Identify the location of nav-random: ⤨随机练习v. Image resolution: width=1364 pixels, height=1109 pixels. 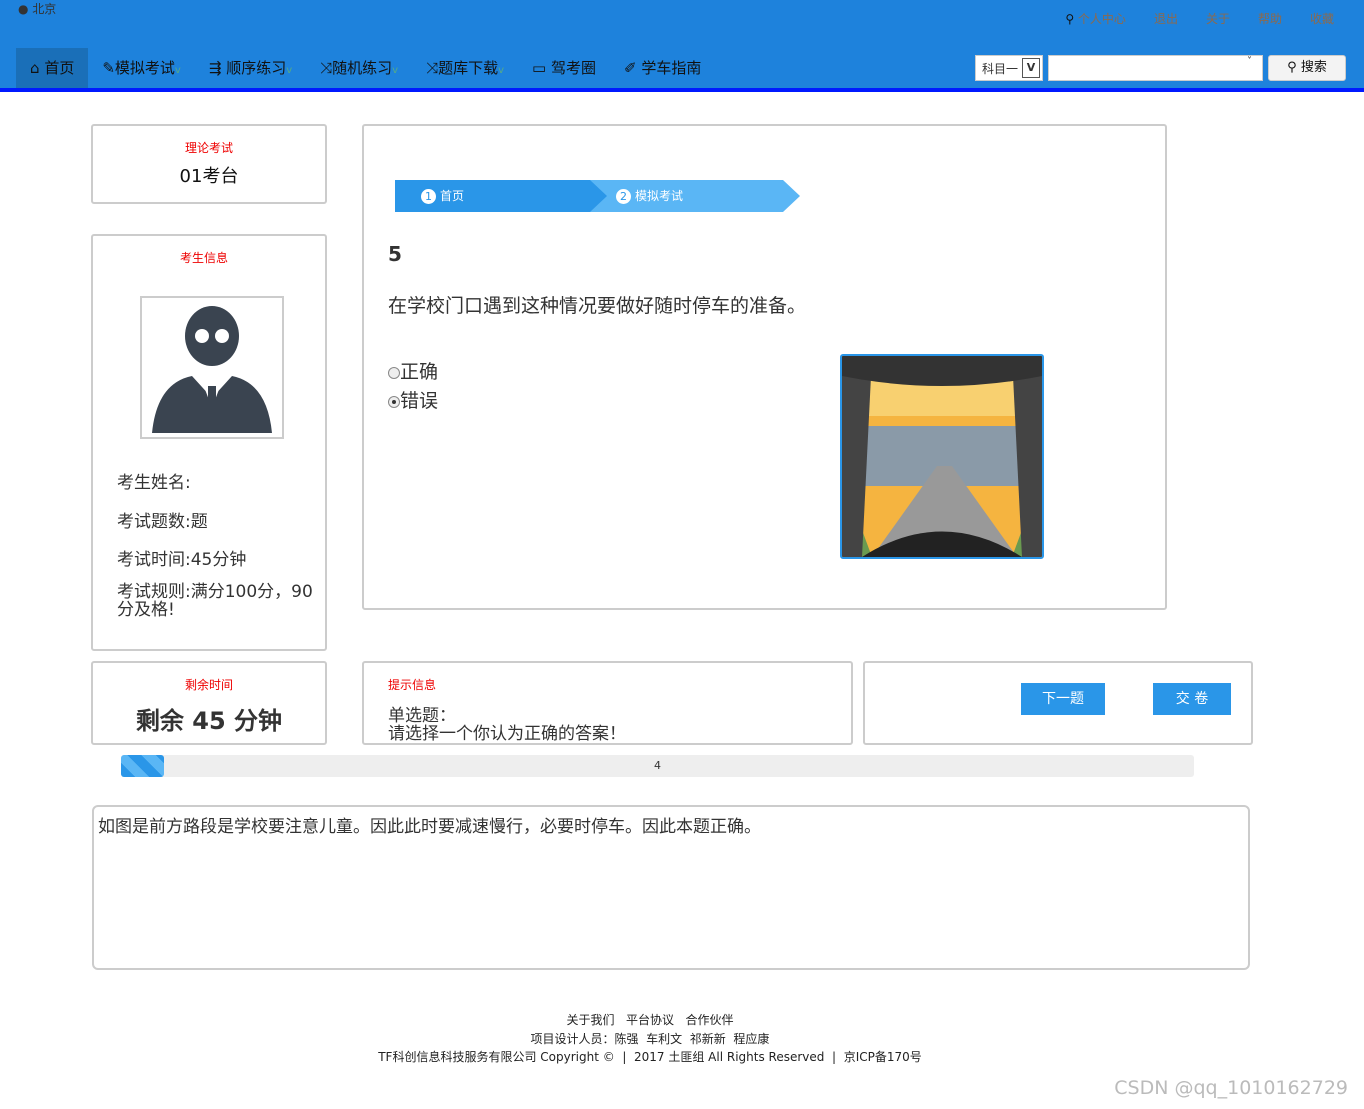
(359, 68).